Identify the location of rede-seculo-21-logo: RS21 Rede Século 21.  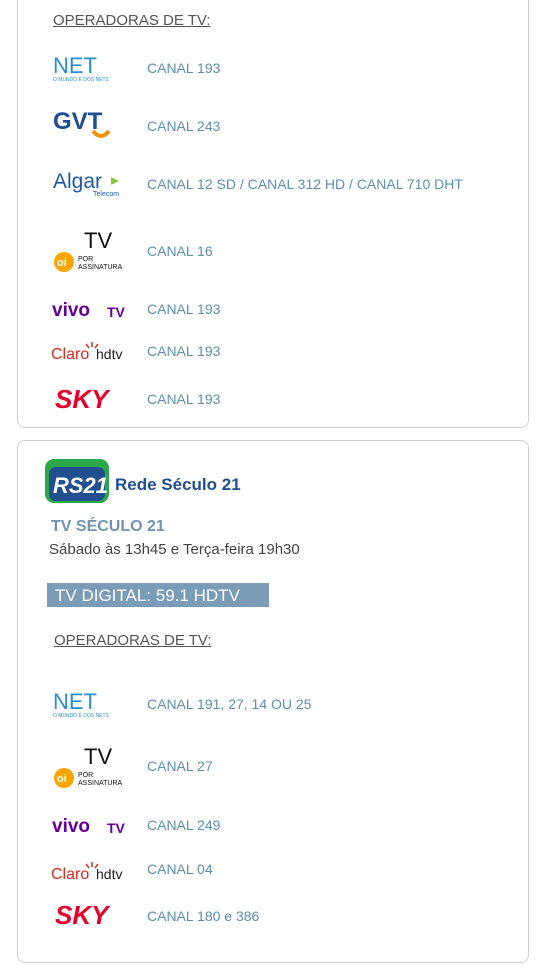
(143, 481).